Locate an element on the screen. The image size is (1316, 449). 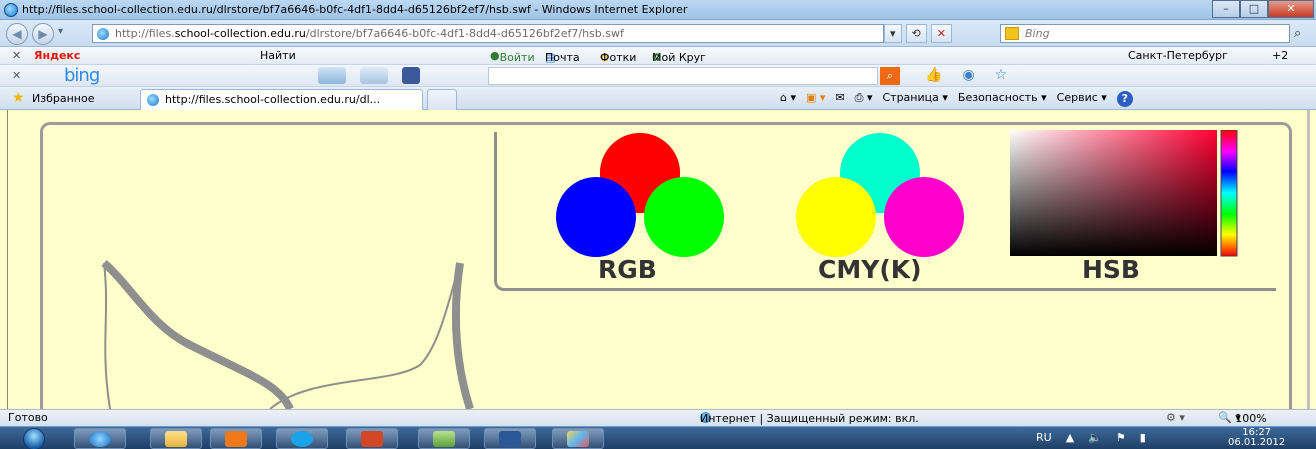
news-icon: ☆ is located at coordinates (1001, 75).